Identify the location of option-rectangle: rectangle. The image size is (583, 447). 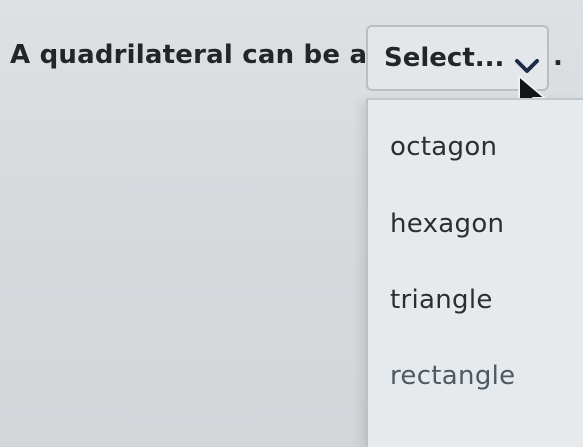
(485, 376).